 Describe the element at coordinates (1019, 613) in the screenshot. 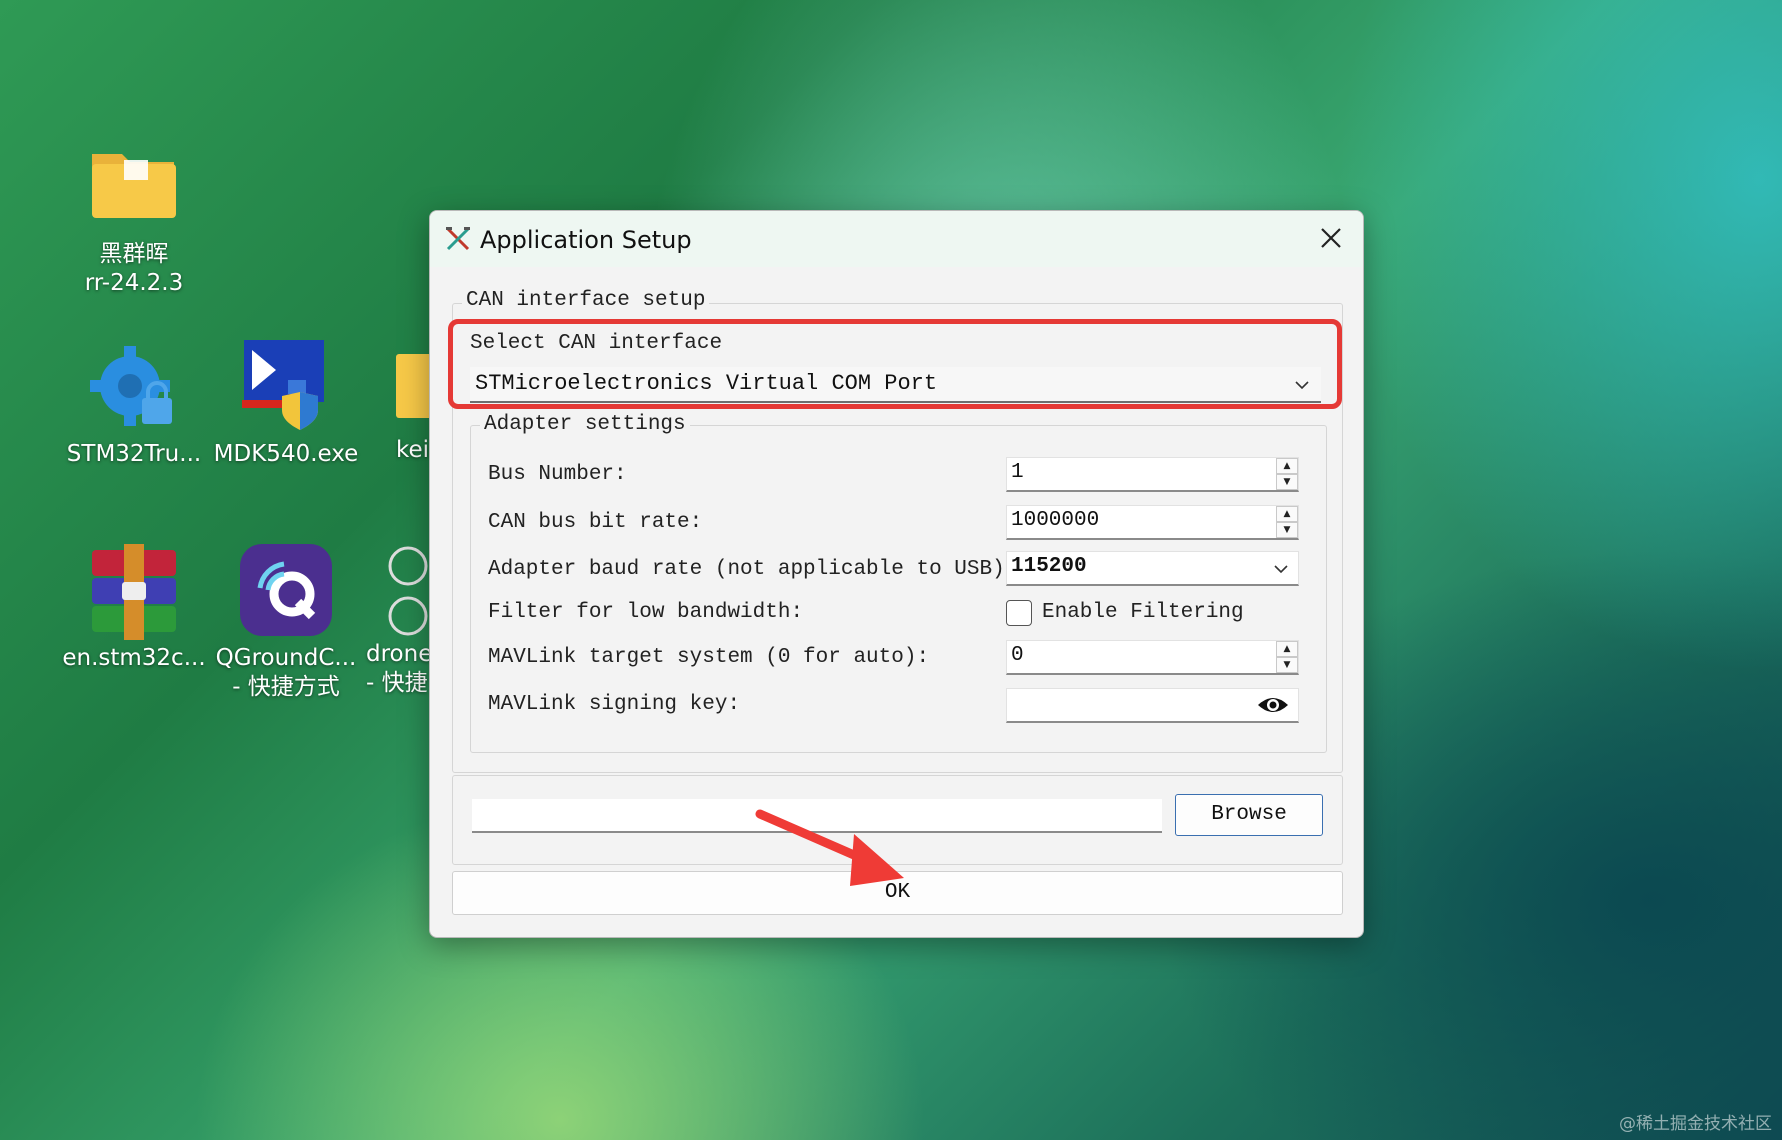

I see `enable-filtering-checkbox` at that location.